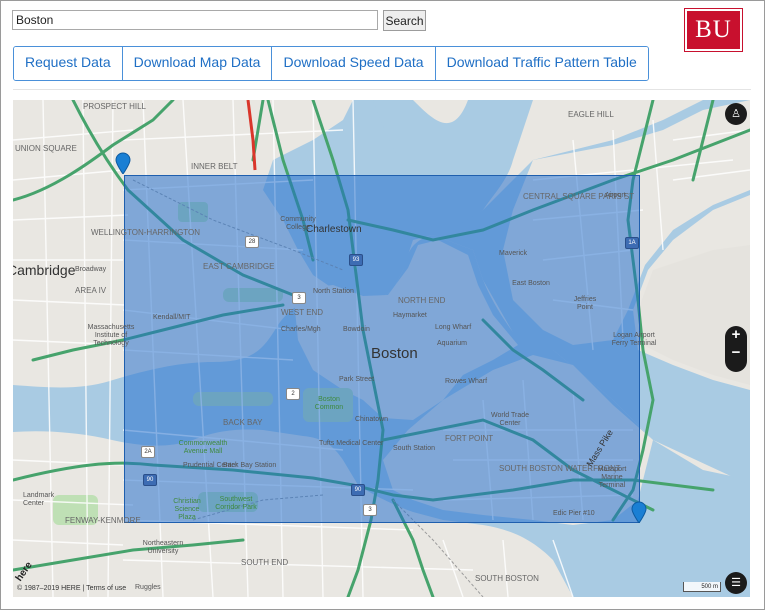 The image size is (765, 610). Describe the element at coordinates (736, 335) in the screenshot. I see `zoom-in-button: +` at that location.